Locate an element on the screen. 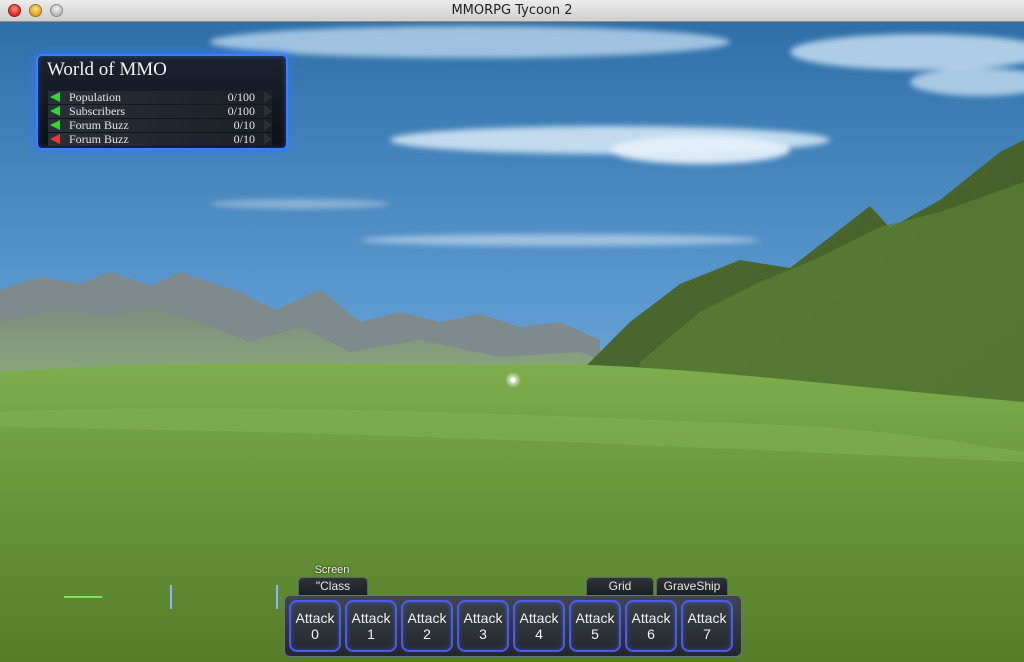 The width and height of the screenshot is (1024, 662). slot-number: 3 is located at coordinates (483, 634).